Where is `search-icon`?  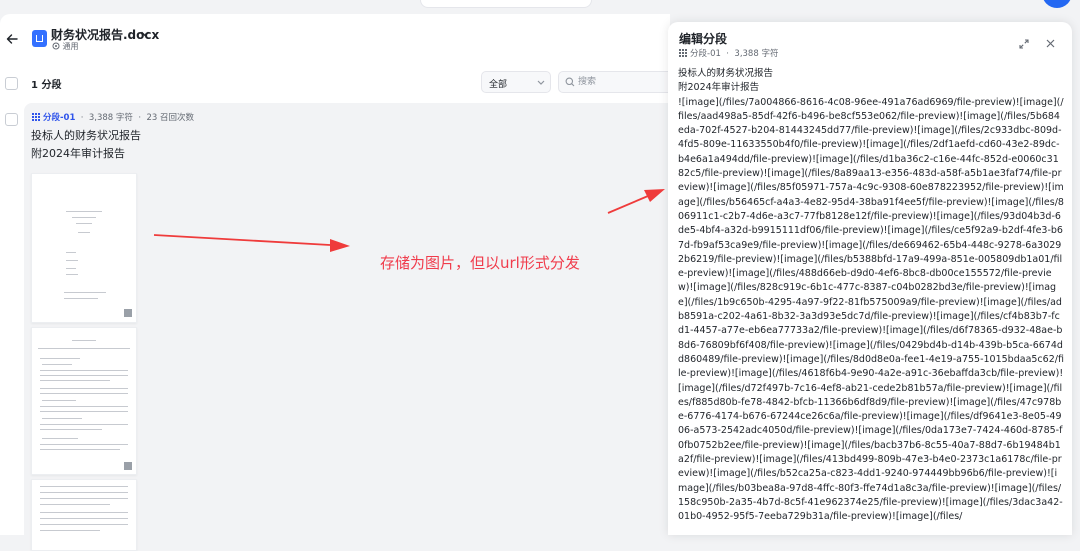
search-icon is located at coordinates (570, 82).